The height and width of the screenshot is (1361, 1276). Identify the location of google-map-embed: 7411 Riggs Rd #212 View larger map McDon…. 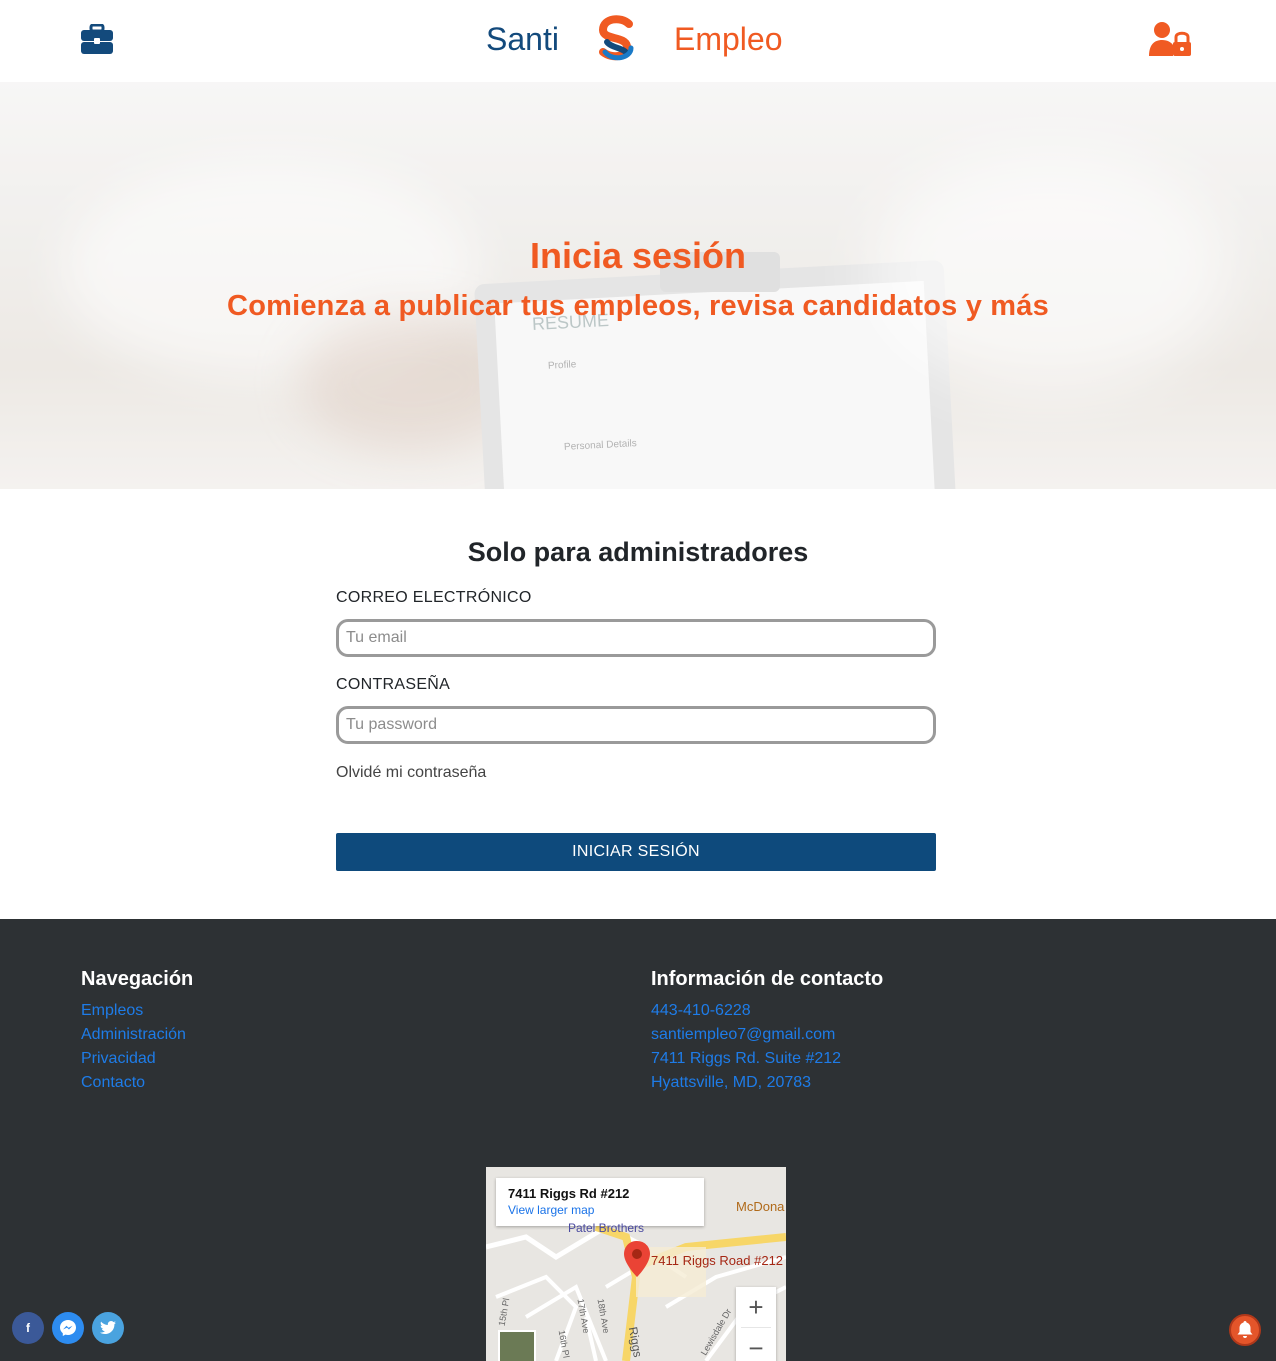
(636, 1264).